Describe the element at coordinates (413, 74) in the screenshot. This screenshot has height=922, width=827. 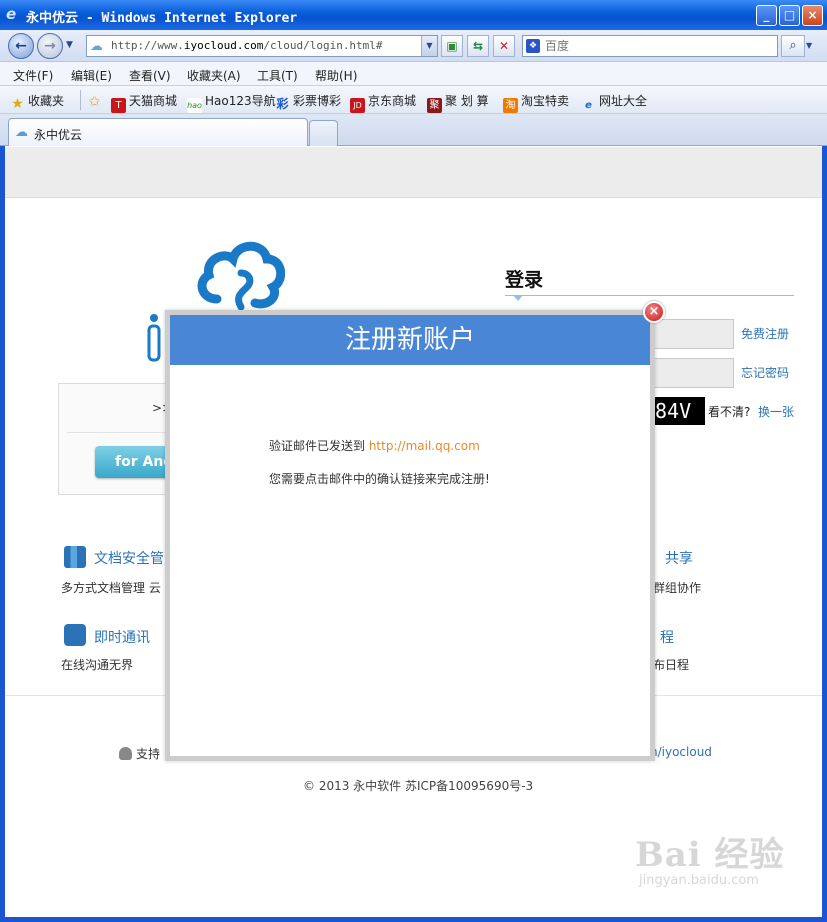
I see `menu-bar: 文件(F) 编辑(E) 查看(V) 收藏夹(A) 工具(T) 帮助(H)` at that location.